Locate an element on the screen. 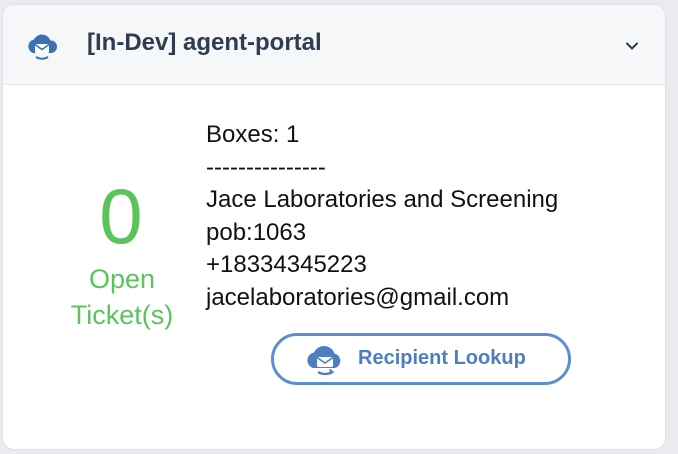  cloud-lookup-icon is located at coordinates (324, 360).